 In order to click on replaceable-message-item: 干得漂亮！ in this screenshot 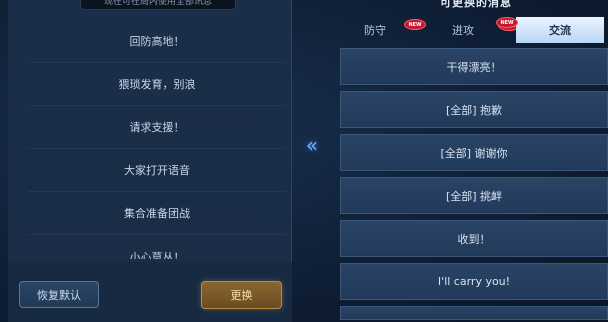, I will do `click(474, 66)`.